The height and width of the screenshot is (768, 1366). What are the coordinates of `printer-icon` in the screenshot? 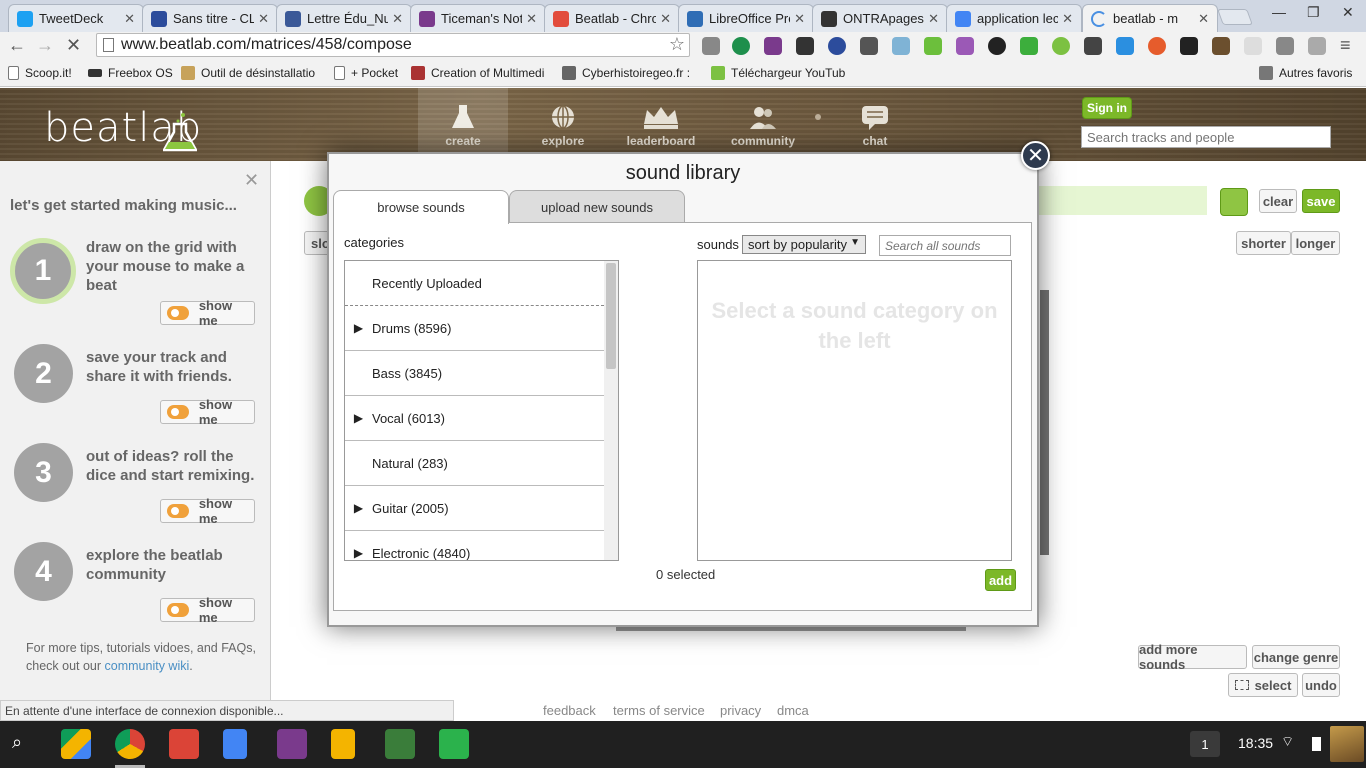 It's located at (1029, 46).